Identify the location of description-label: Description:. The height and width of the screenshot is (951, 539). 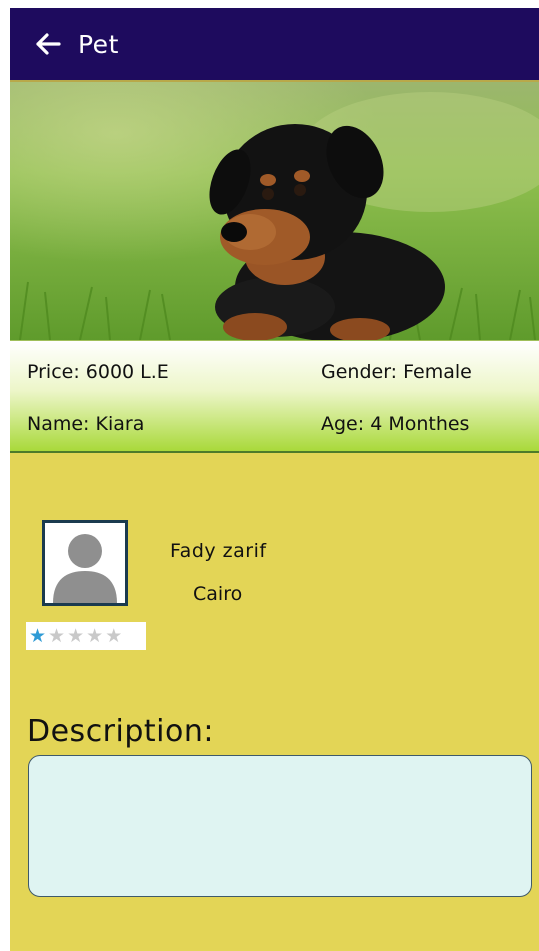
(120, 731).